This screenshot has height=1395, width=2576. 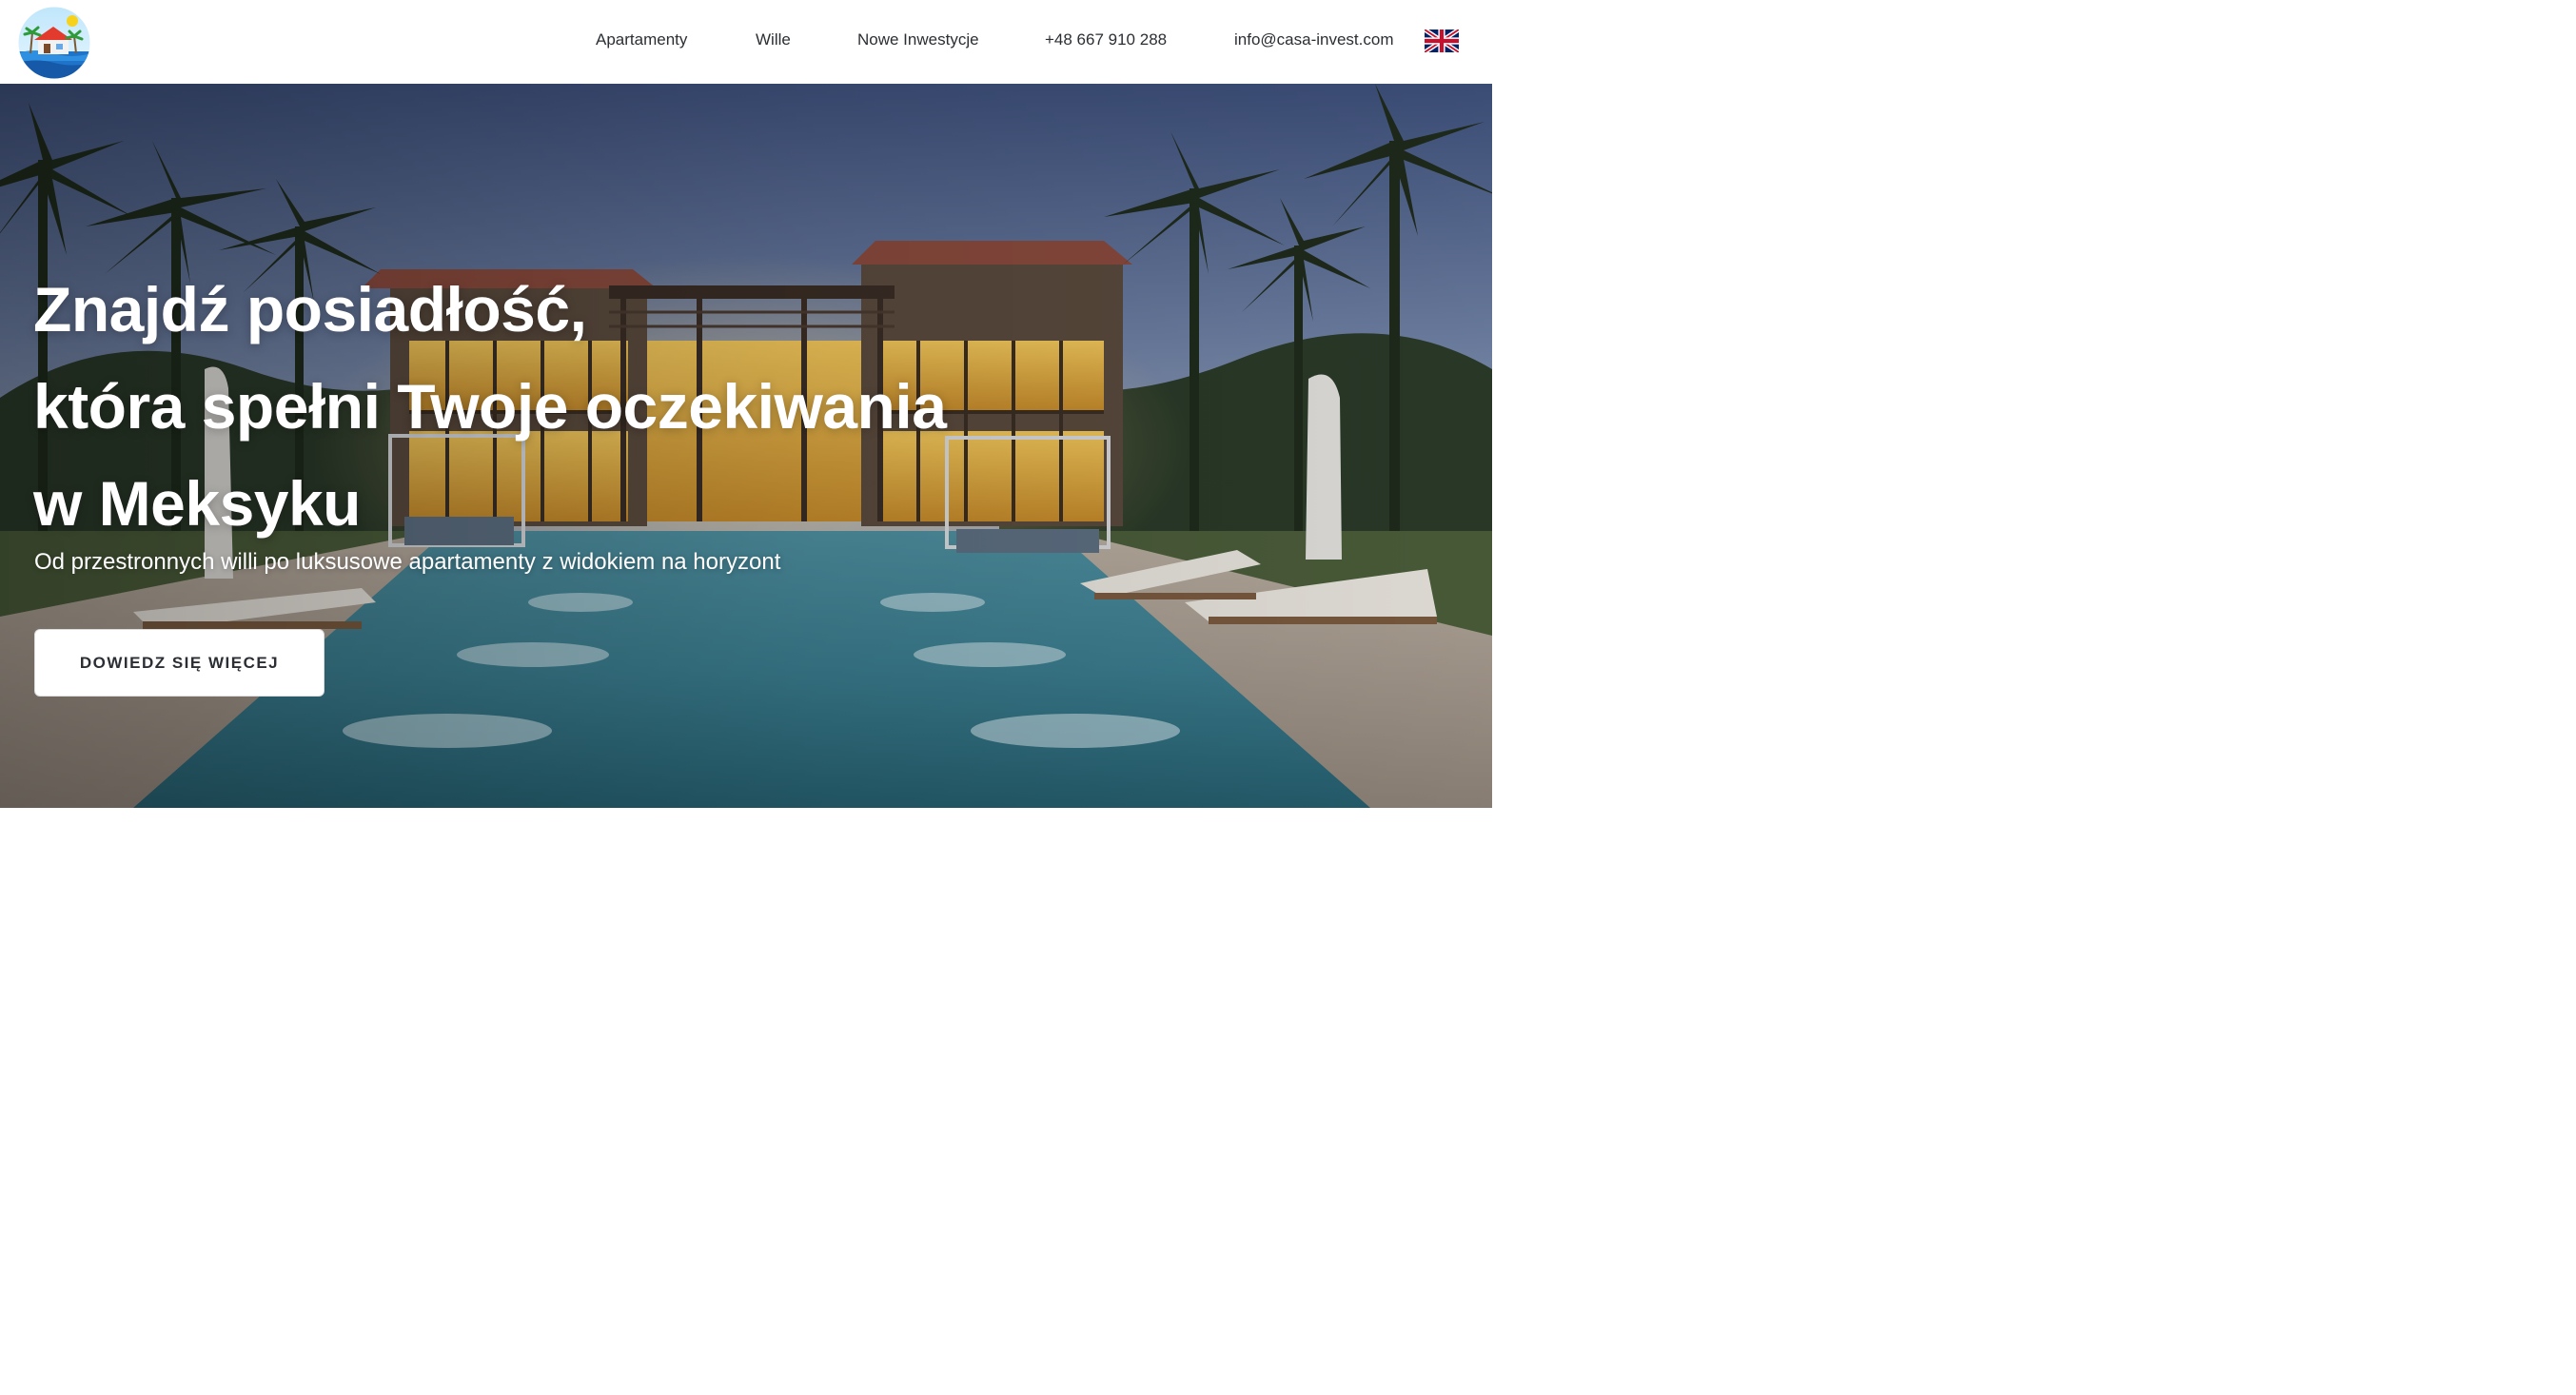 What do you see at coordinates (773, 39) in the screenshot?
I see `nav-villas: Wille` at bounding box center [773, 39].